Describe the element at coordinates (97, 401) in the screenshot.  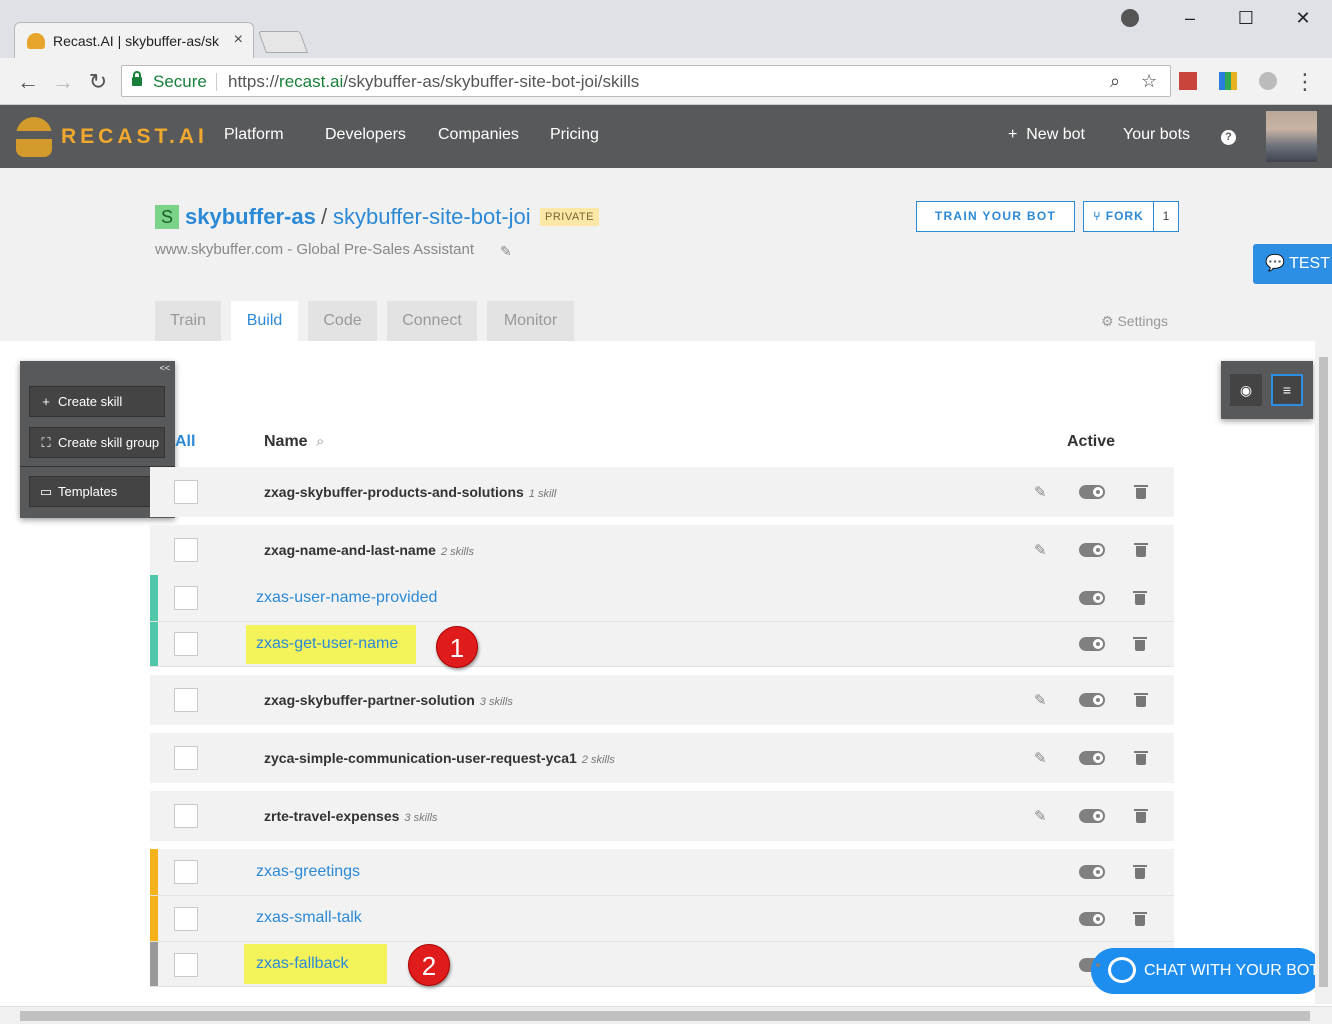
I see `create-skill-button: + Create skill` at that location.